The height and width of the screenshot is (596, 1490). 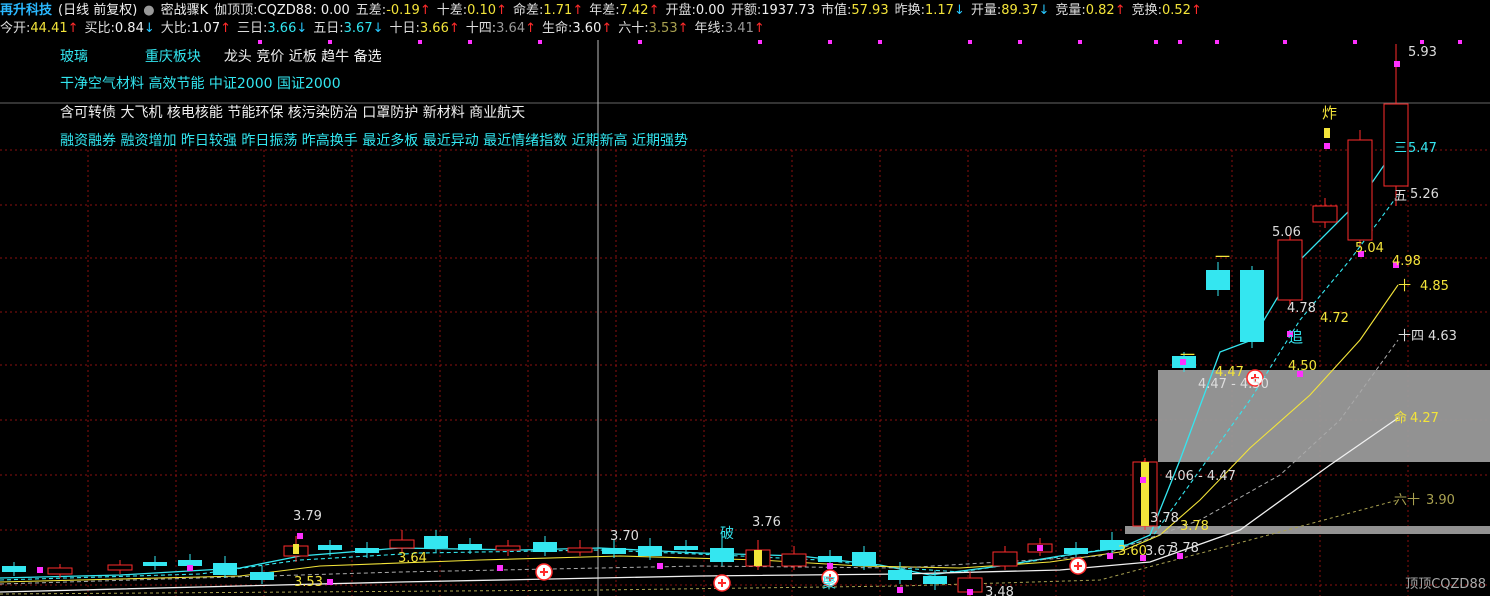 I want to click on label-370: 3.70, so click(x=624, y=536).